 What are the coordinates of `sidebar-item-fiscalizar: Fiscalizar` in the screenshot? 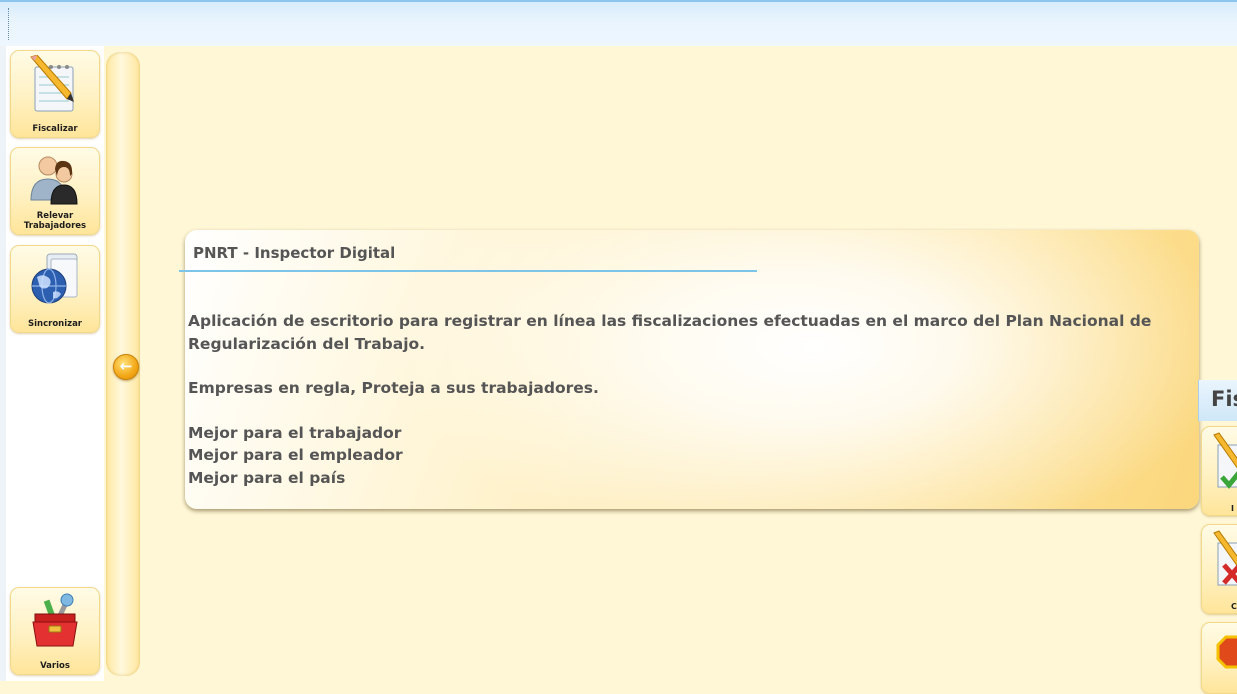 It's located at (55, 94).